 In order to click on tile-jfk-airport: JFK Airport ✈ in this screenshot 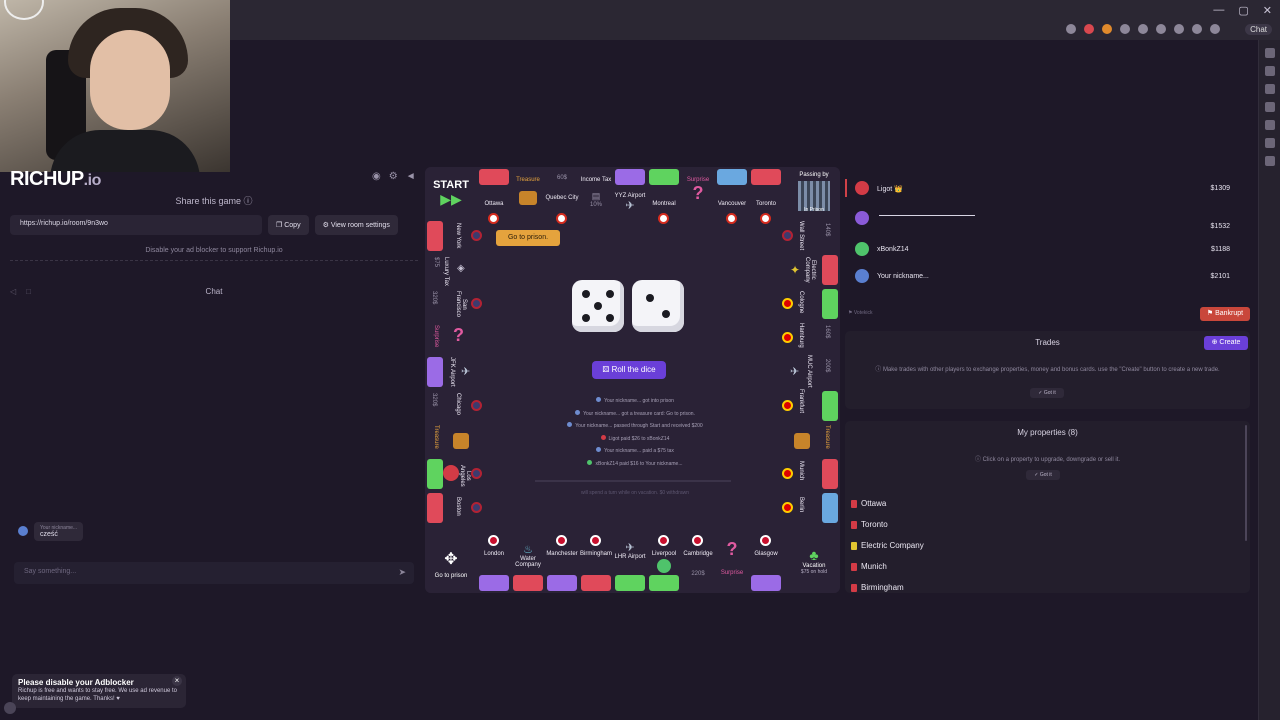, I will do `click(451, 372)`.